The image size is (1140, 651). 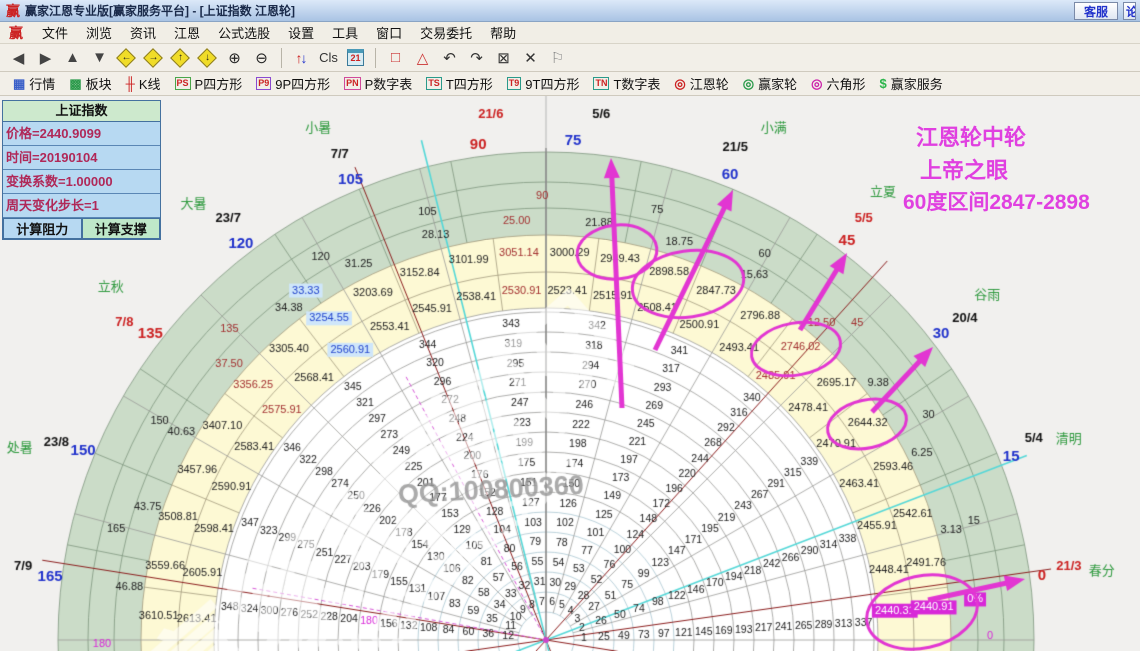 What do you see at coordinates (75, 83) in the screenshot?
I see `sectors-icon: ▩` at bounding box center [75, 83].